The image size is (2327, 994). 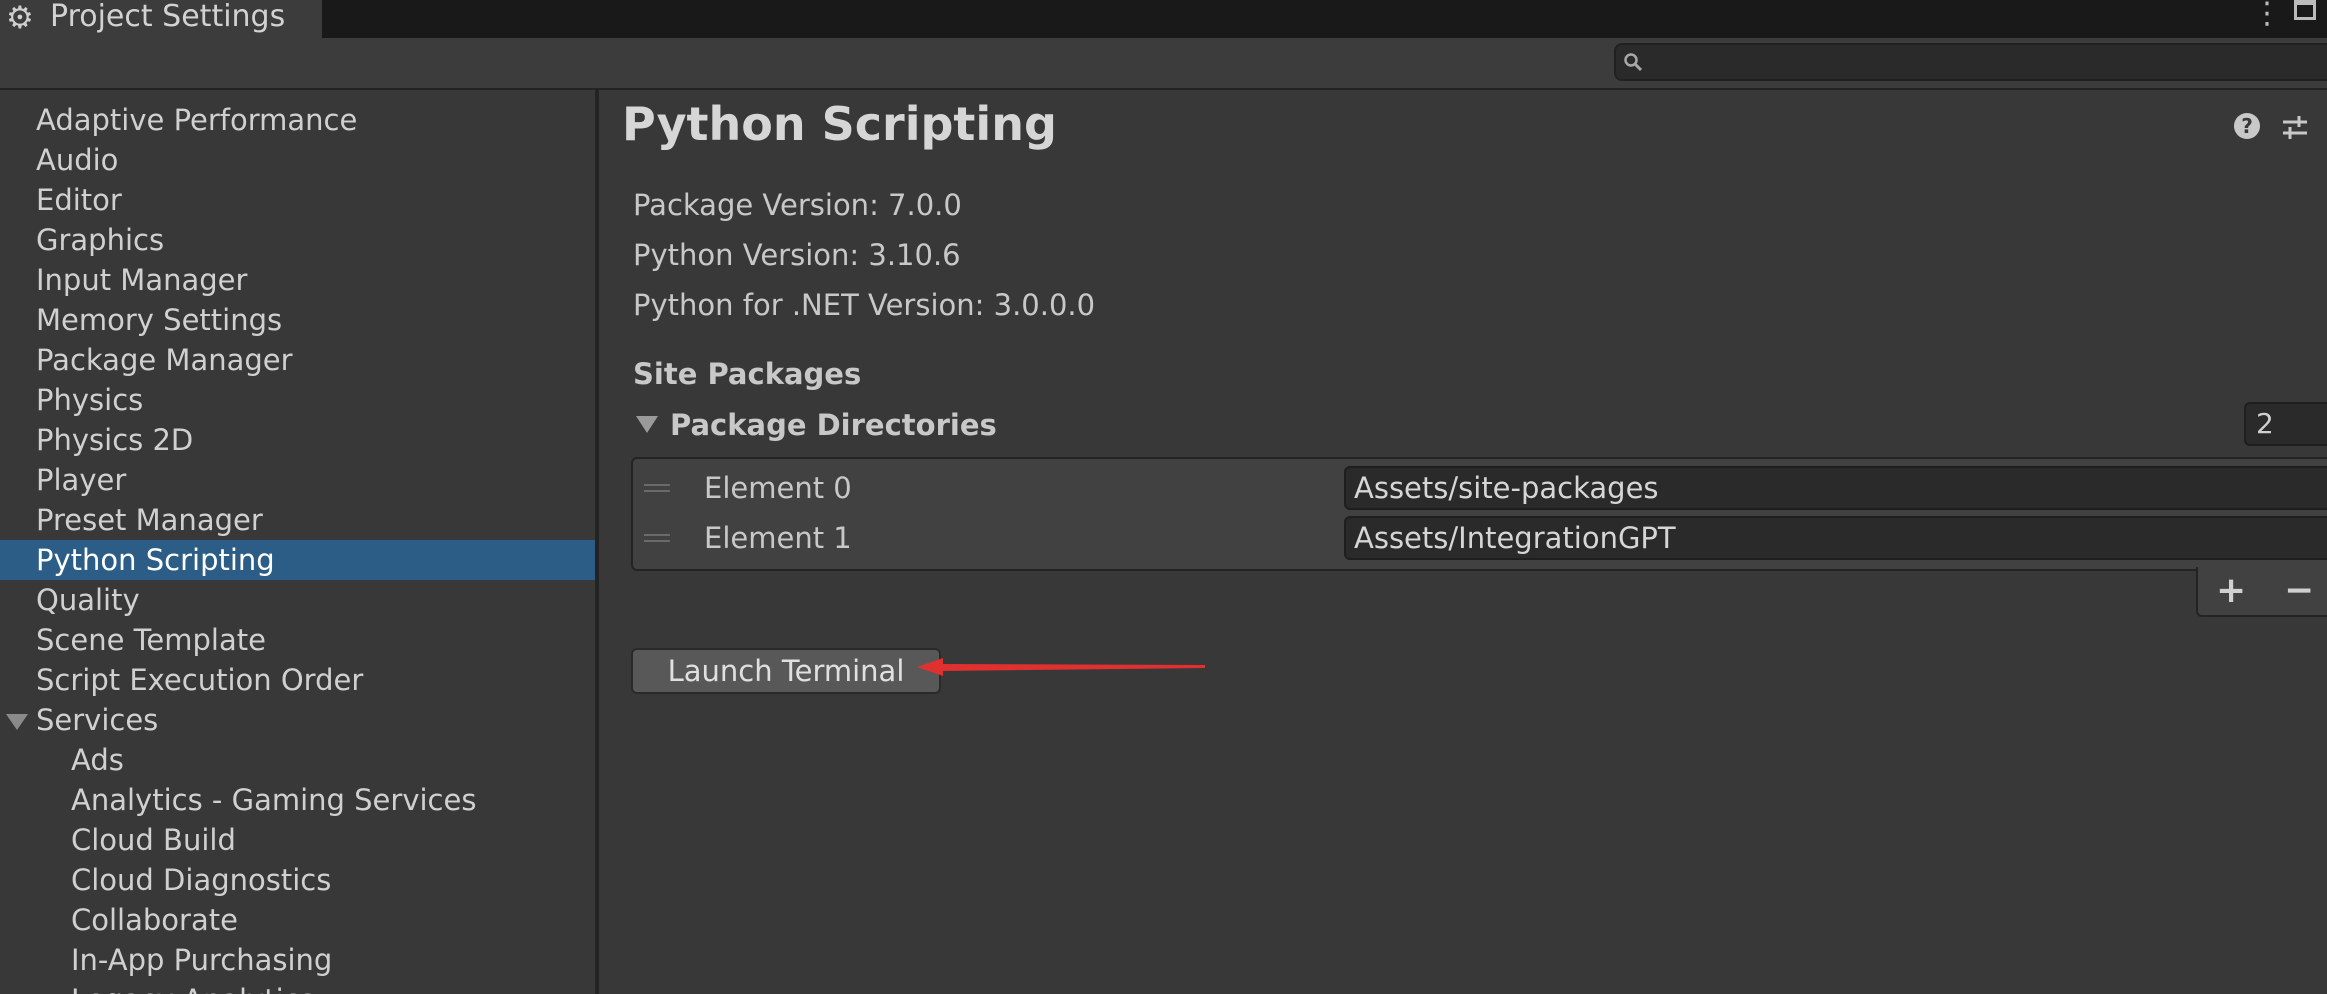 What do you see at coordinates (297, 400) in the screenshot?
I see `sidebar-item-physics: Physics` at bounding box center [297, 400].